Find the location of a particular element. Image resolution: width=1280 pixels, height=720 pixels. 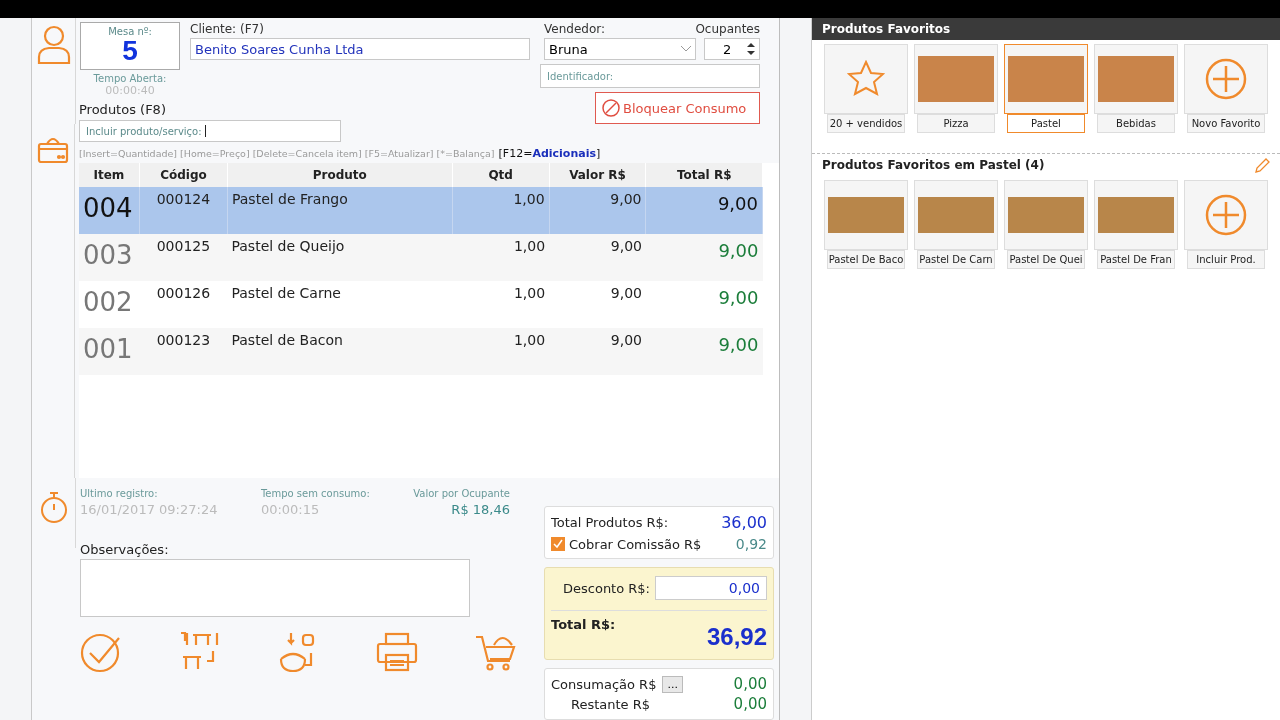

total-value: 36,92 is located at coordinates (736, 637).